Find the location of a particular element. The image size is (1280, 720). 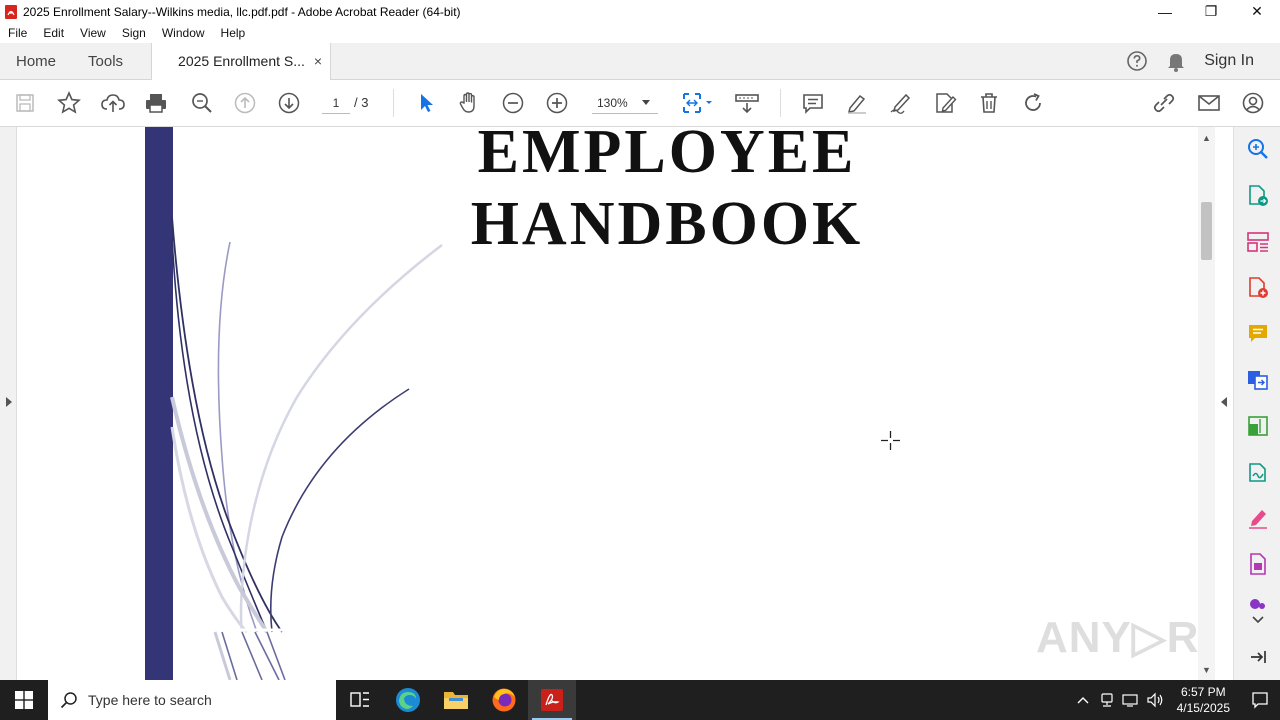

left-navigation-panel is located at coordinates (8, 403).